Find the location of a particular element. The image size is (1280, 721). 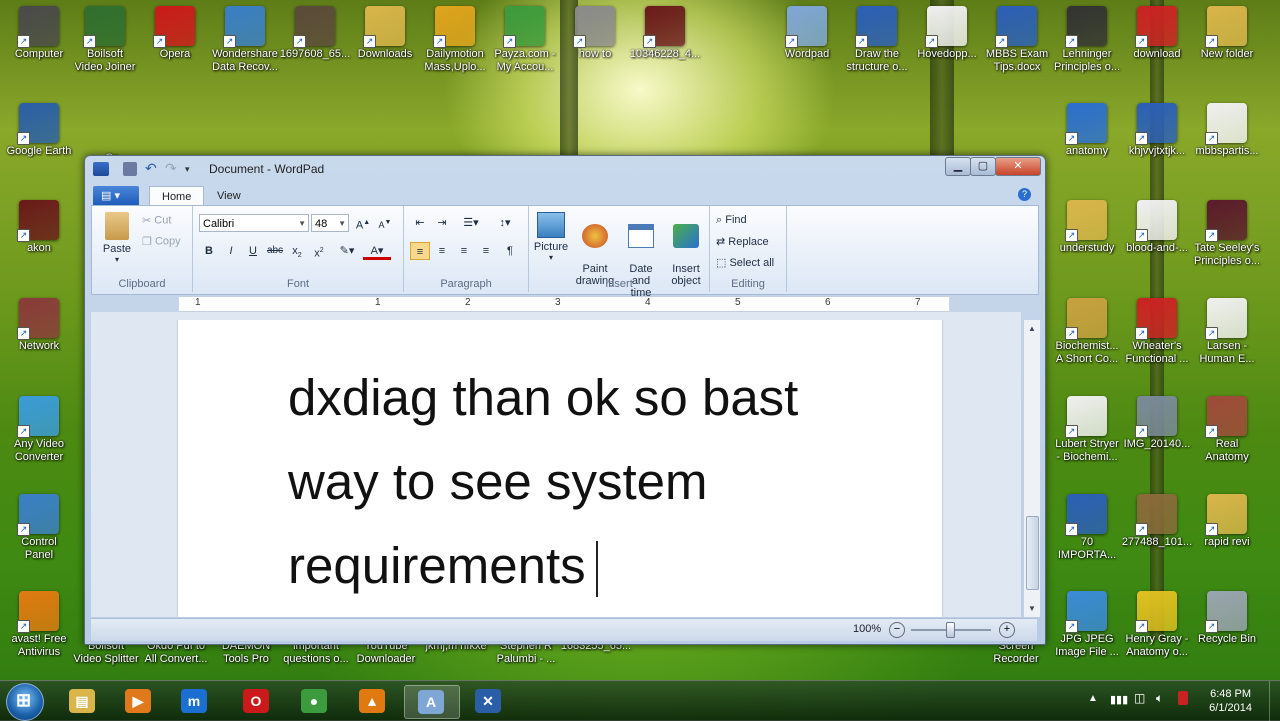

desktop-icon-wordpad: ↗ Wordpad is located at coordinates (807, 33).